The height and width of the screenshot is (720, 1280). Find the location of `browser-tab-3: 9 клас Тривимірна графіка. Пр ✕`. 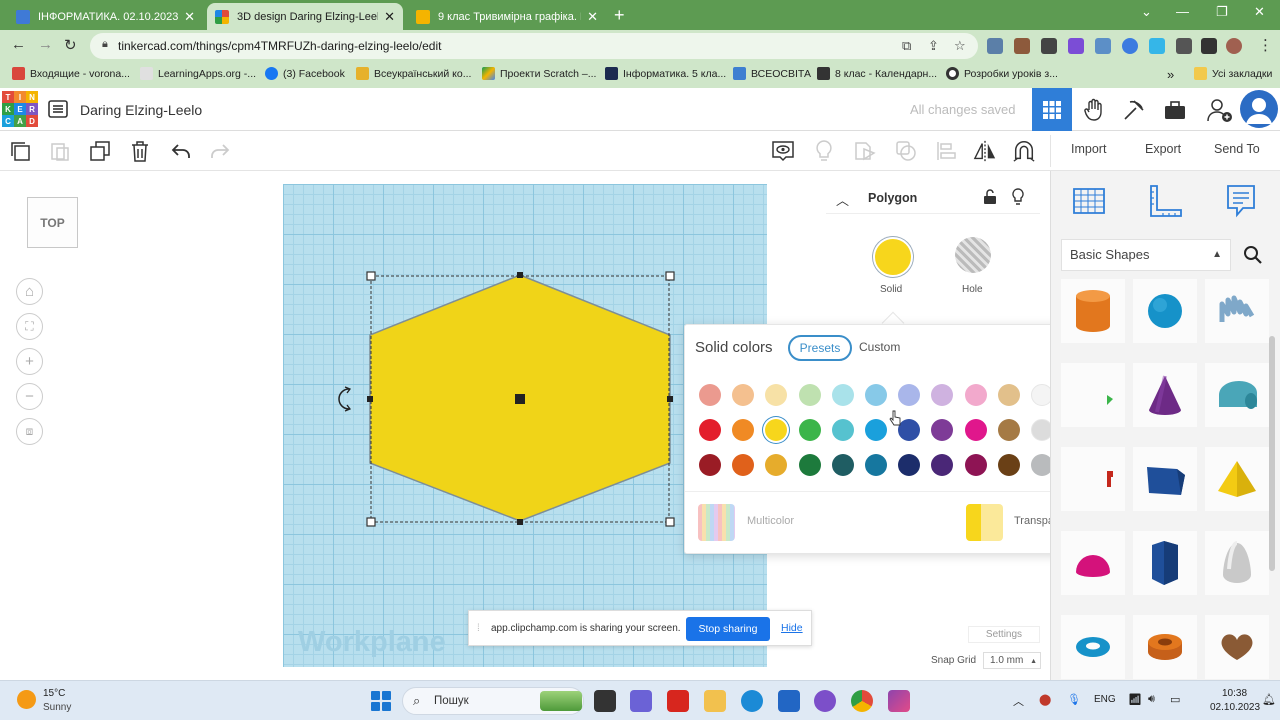

browser-tab-3: 9 клас Тривимірна графіка. Пр ✕ is located at coordinates (507, 16).